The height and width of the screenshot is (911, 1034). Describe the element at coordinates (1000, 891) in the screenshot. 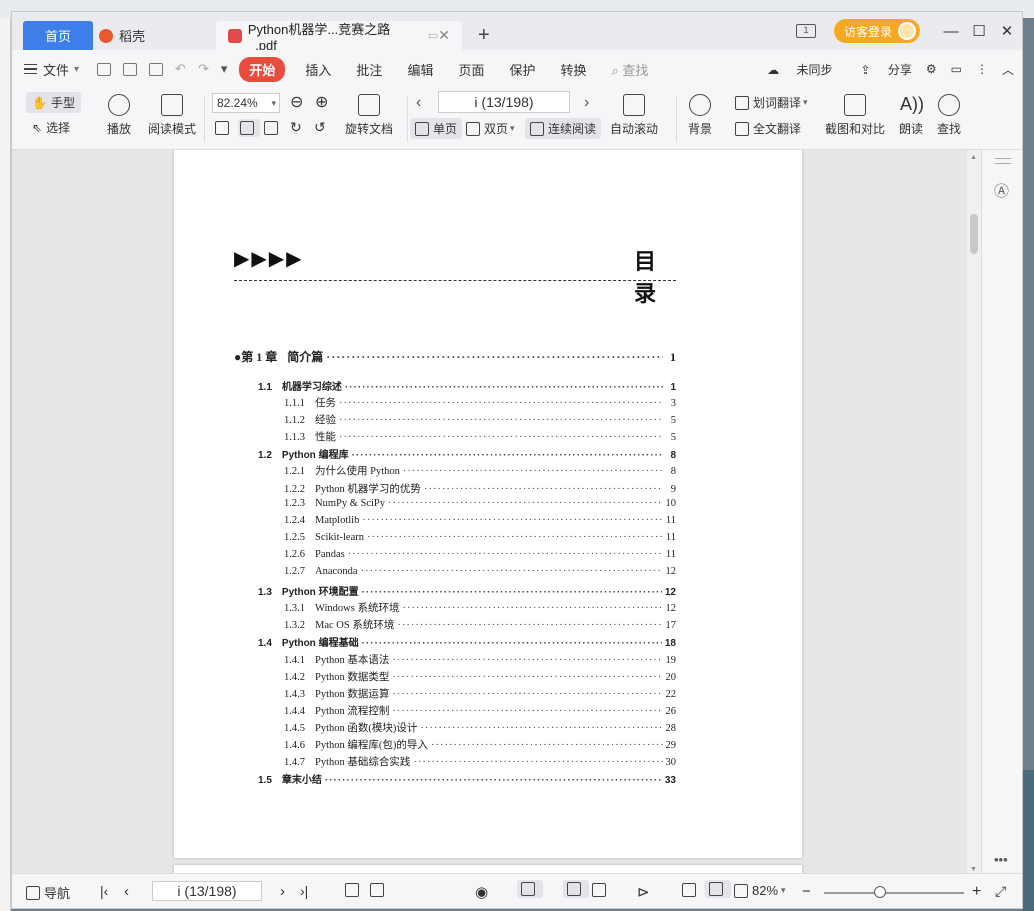

I see `fullscreen-button: ⤢` at that location.